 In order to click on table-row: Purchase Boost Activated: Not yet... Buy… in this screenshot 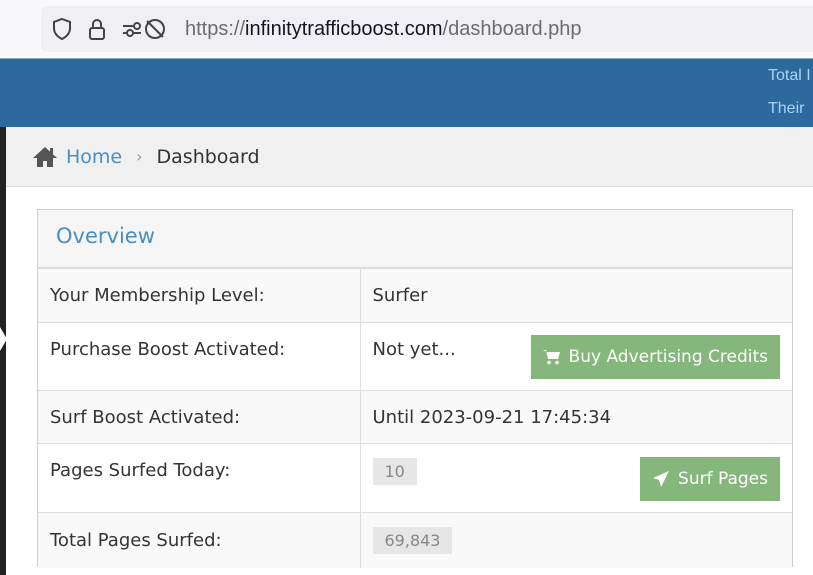, I will do `click(415, 356)`.